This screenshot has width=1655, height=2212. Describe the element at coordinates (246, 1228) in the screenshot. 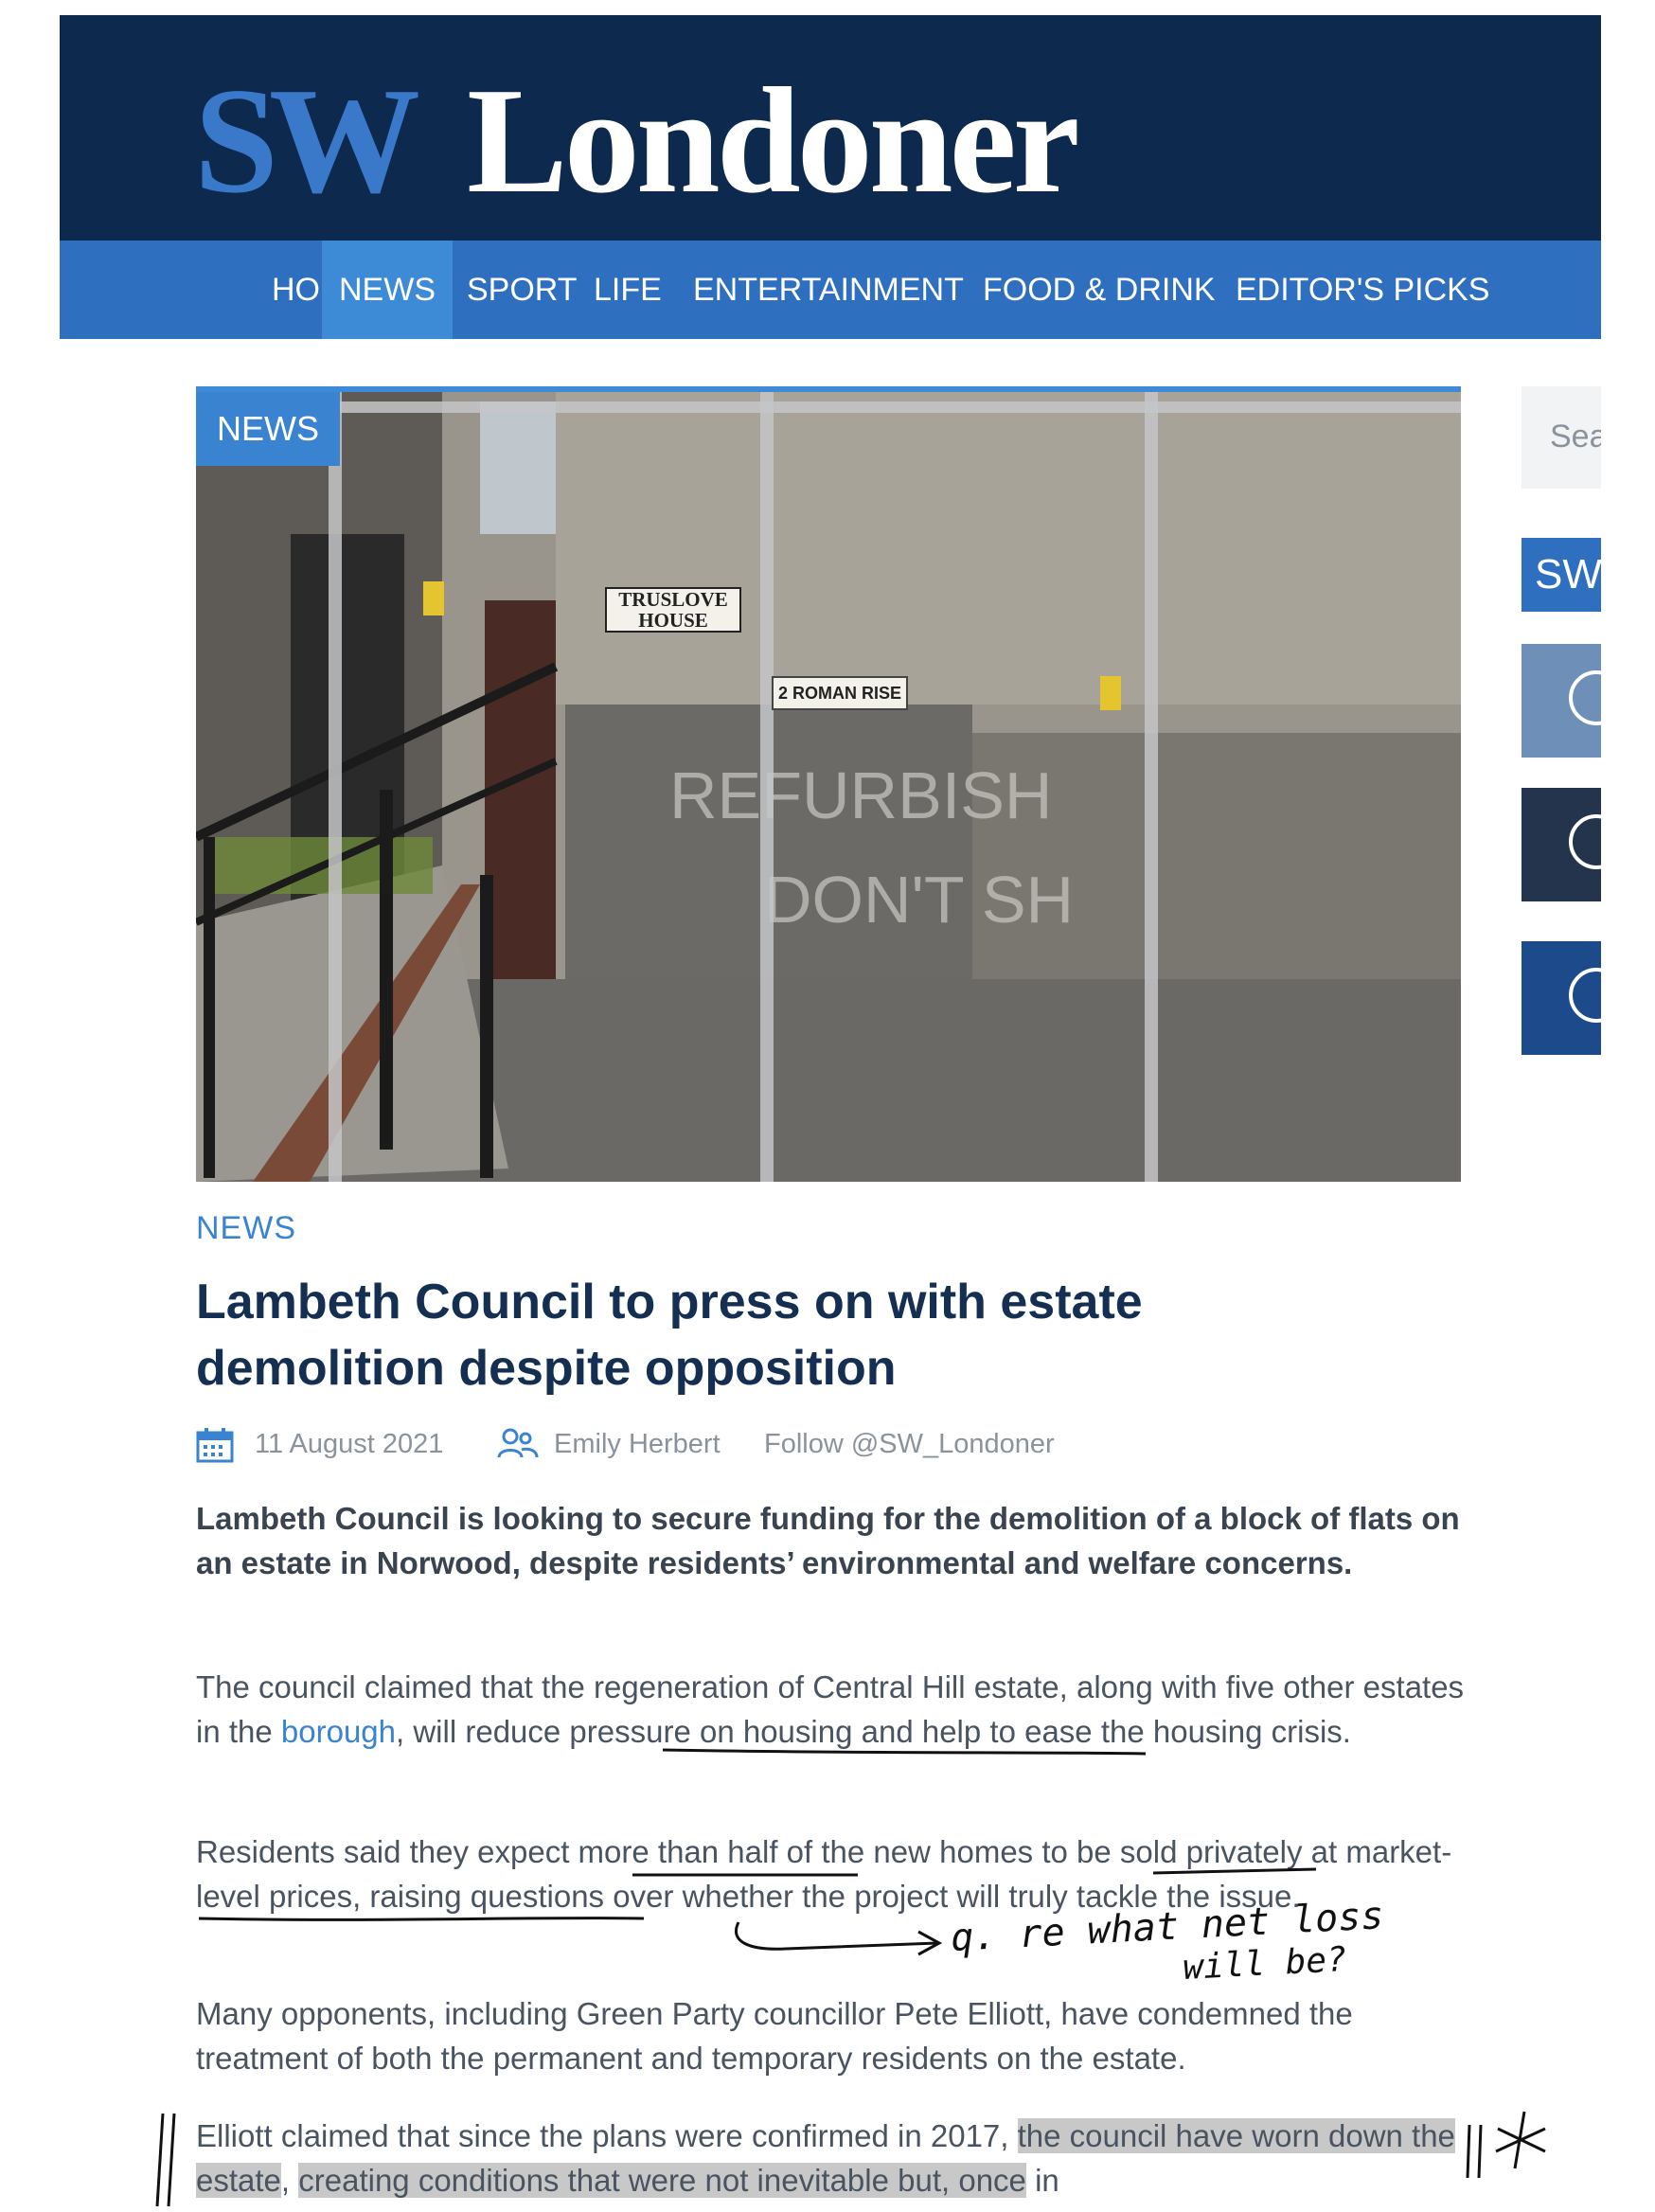

I see `article-category: NEWS` at that location.